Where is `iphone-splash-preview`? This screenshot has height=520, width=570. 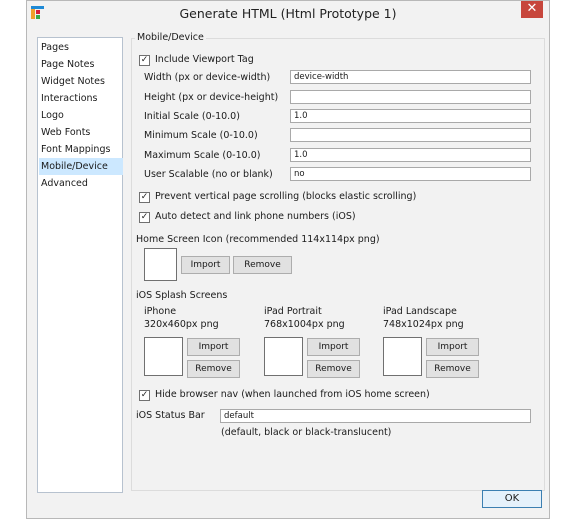 iphone-splash-preview is located at coordinates (163, 356).